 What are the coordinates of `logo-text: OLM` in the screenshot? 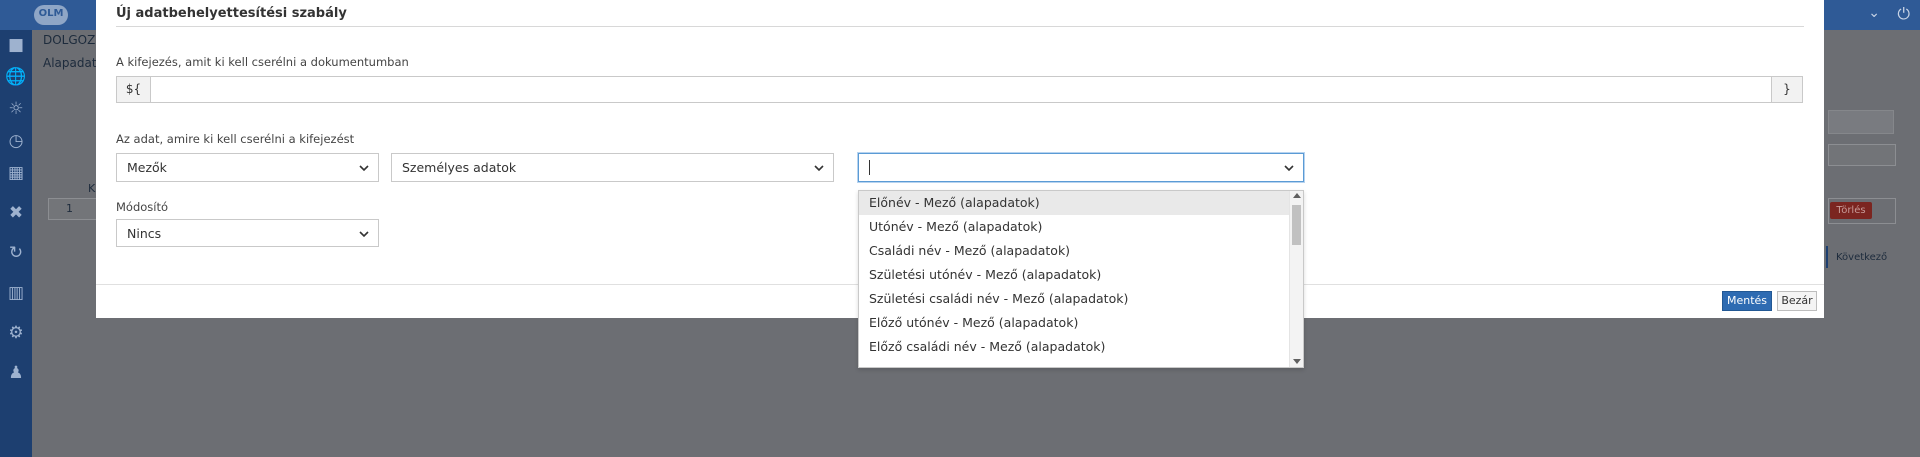 It's located at (51, 13).